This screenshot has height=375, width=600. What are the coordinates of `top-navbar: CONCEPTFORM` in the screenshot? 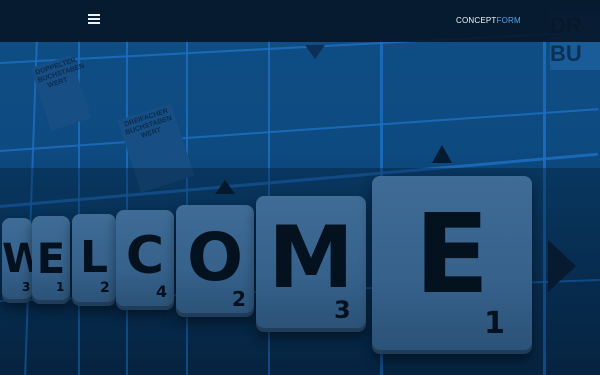 It's located at (300, 21).